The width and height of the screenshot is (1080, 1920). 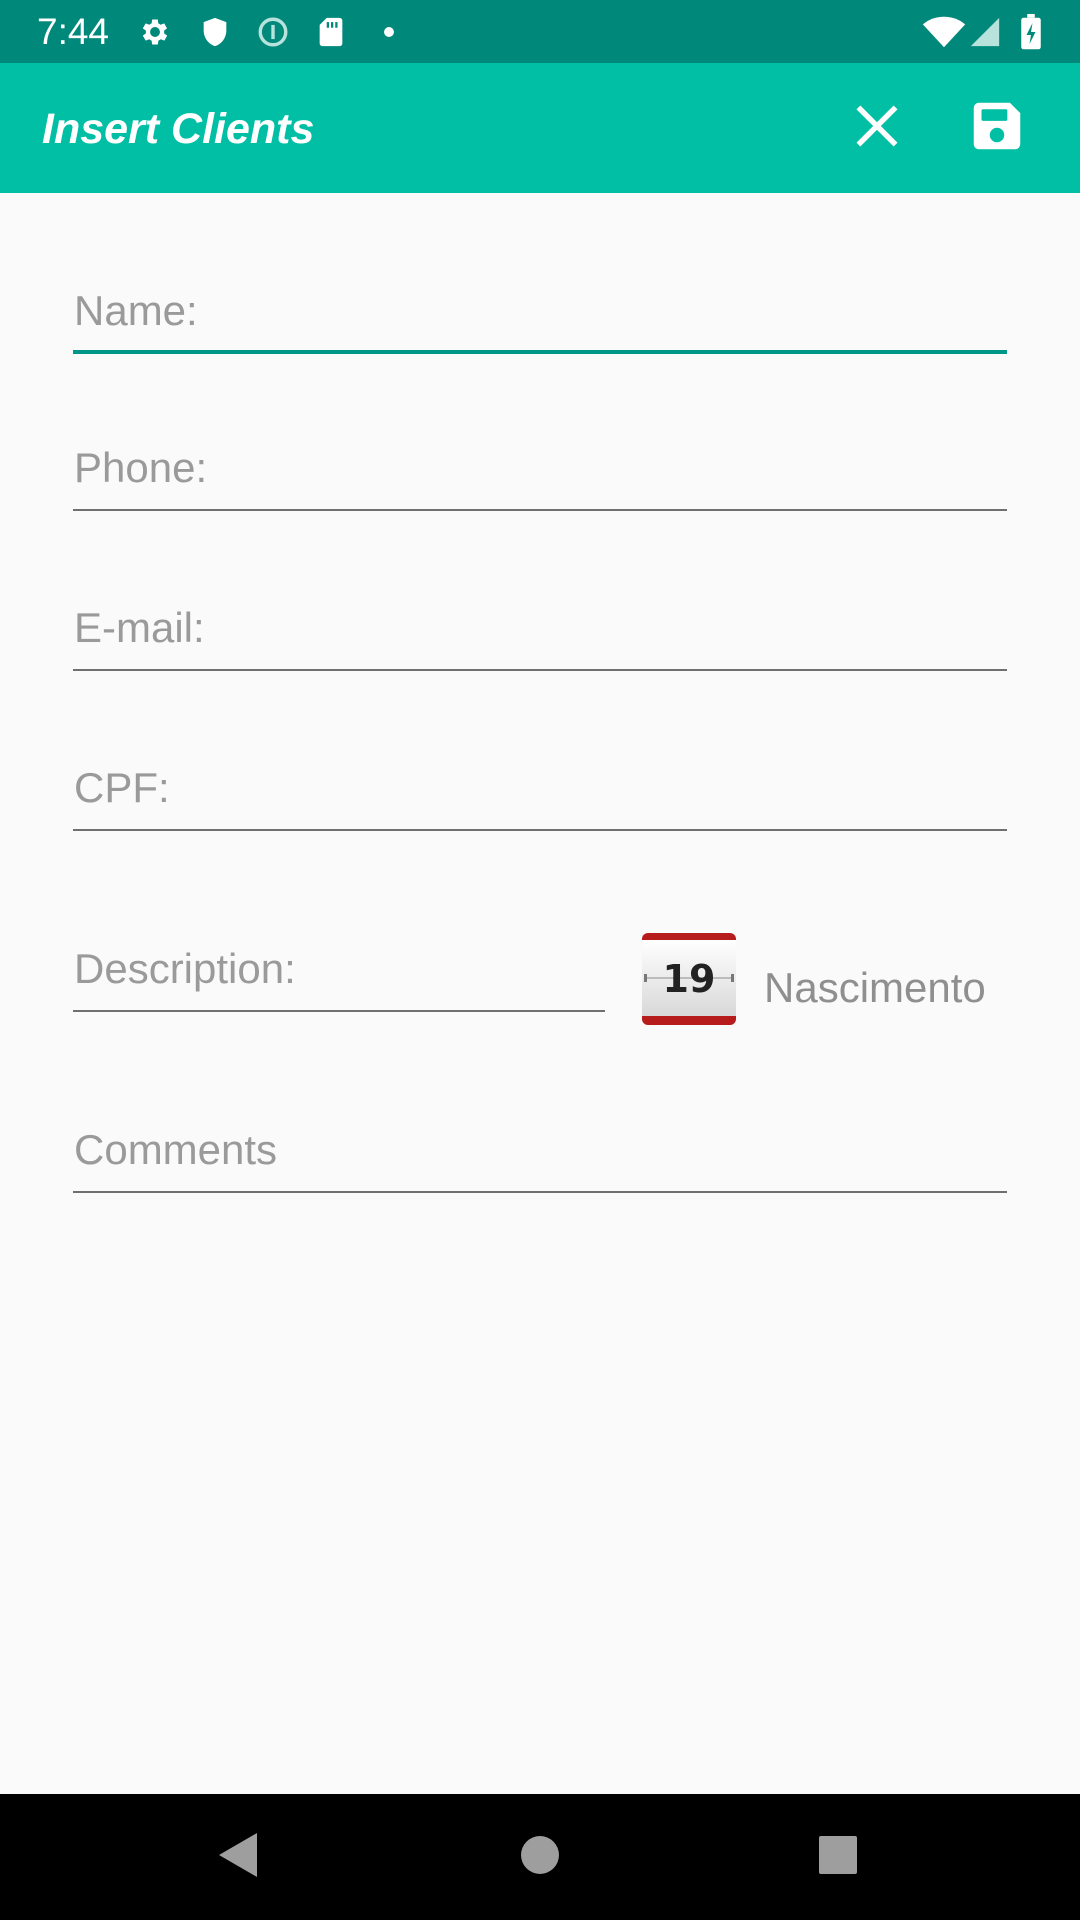 I want to click on save-button, so click(x=997, y=128).